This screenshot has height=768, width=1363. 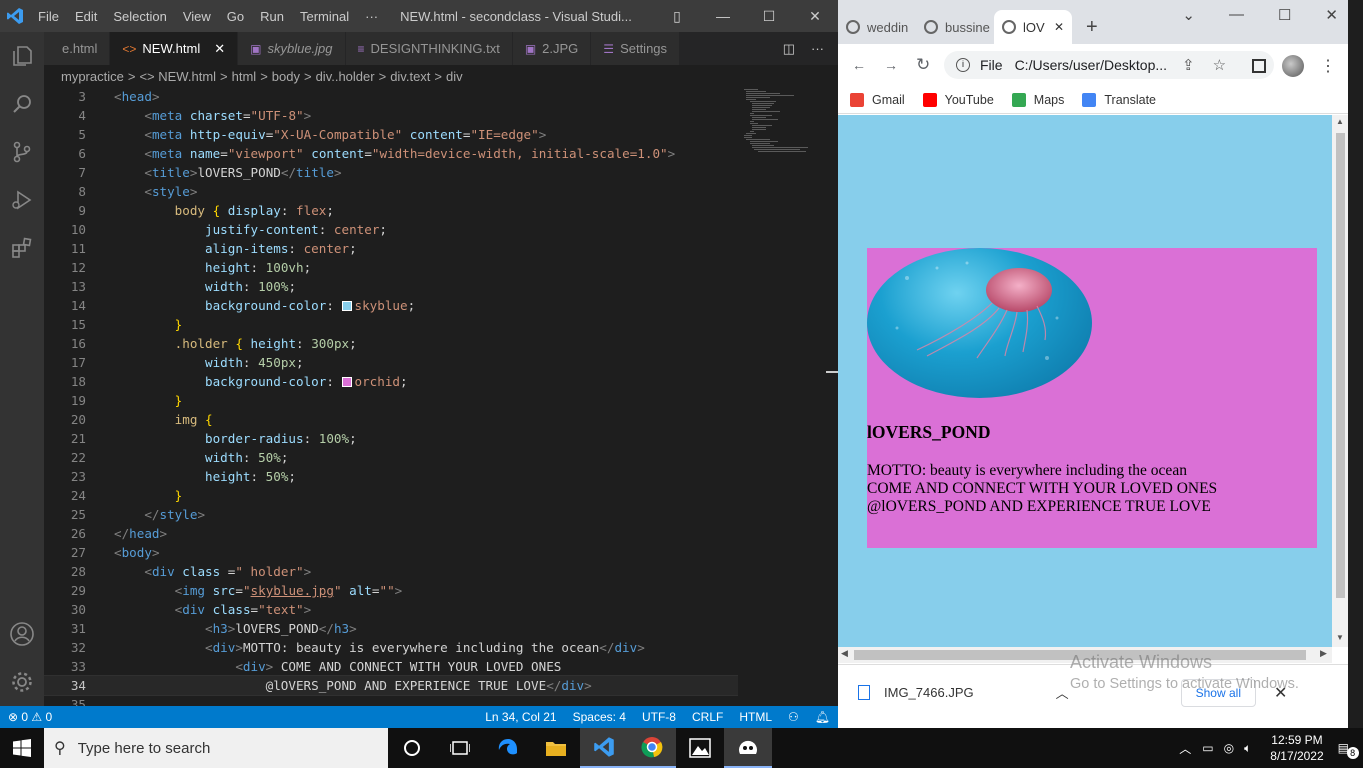 I want to click on editor-scrollbar, so click(x=832, y=396).